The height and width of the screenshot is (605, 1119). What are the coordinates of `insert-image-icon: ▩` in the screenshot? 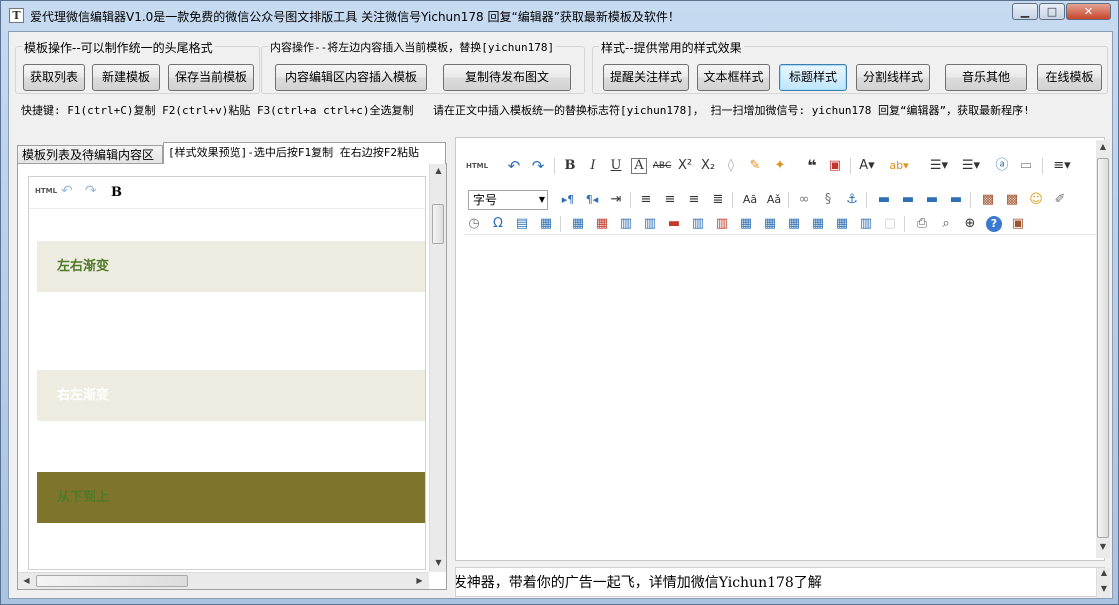 It's located at (988, 200).